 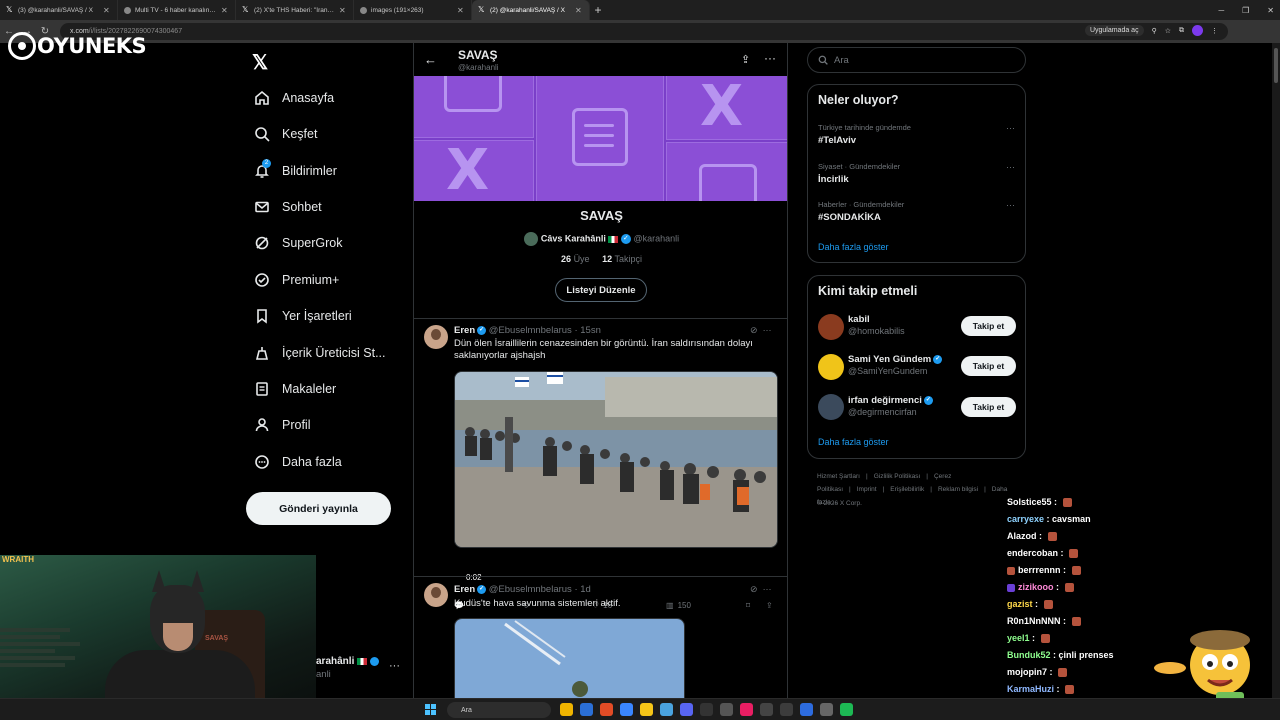 What do you see at coordinates (916, 60) in the screenshot?
I see `search-input: Ara` at bounding box center [916, 60].